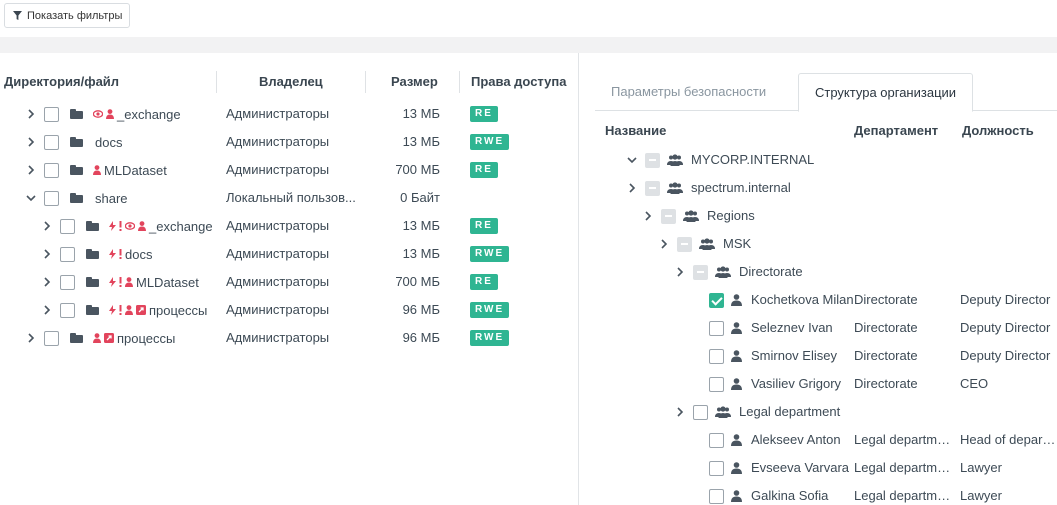 This screenshot has width=1057, height=505. I want to click on access-rights-badge: RWE, so click(490, 310).